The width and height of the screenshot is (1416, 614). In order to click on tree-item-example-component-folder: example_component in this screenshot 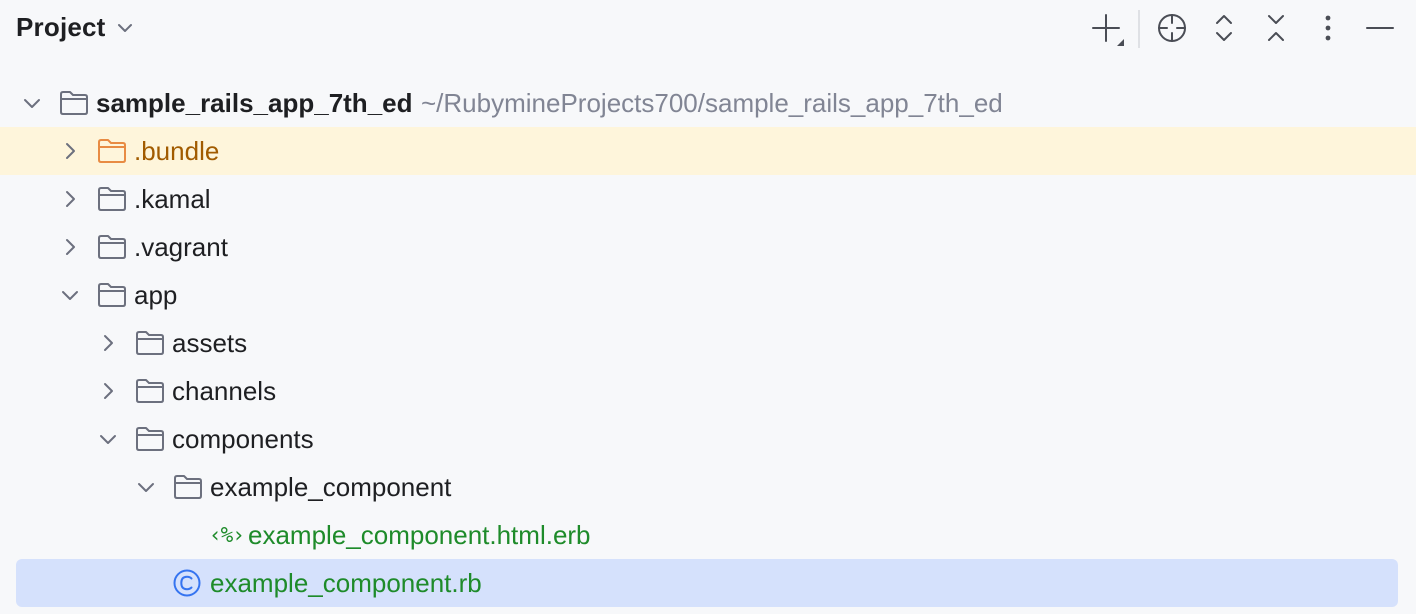, I will do `click(708, 487)`.